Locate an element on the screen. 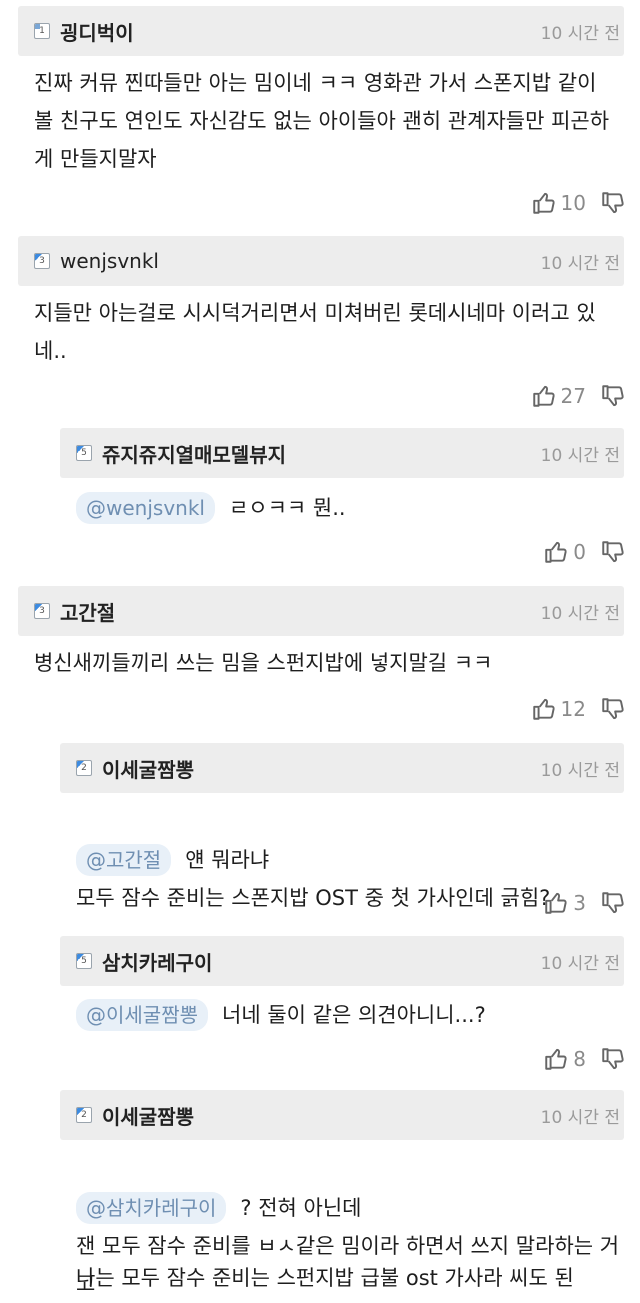  comment-text: 지들만 아는걸로 시시덕거리면서 미쳐버린 롯데시네마 이러고 있네.. is located at coordinates (315, 332).